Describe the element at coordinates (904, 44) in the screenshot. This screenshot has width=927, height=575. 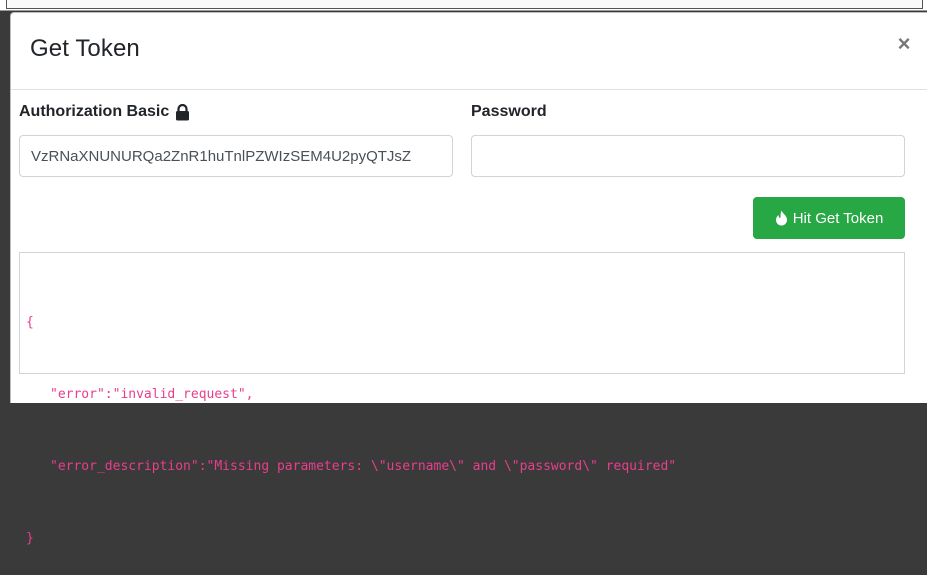
I see `close-button: ×` at that location.